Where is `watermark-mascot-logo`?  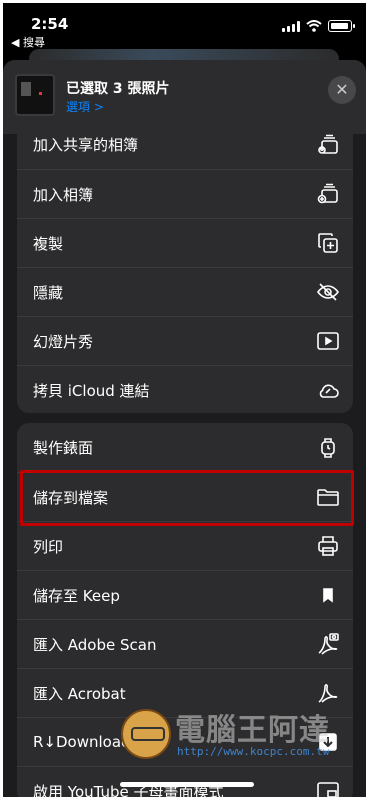
watermark-mascot-logo is located at coordinates (146, 734).